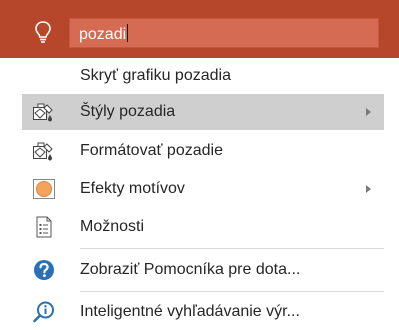 The image size is (399, 330). I want to click on menu-item-format-background: Formátovať pozadie, so click(203, 151).